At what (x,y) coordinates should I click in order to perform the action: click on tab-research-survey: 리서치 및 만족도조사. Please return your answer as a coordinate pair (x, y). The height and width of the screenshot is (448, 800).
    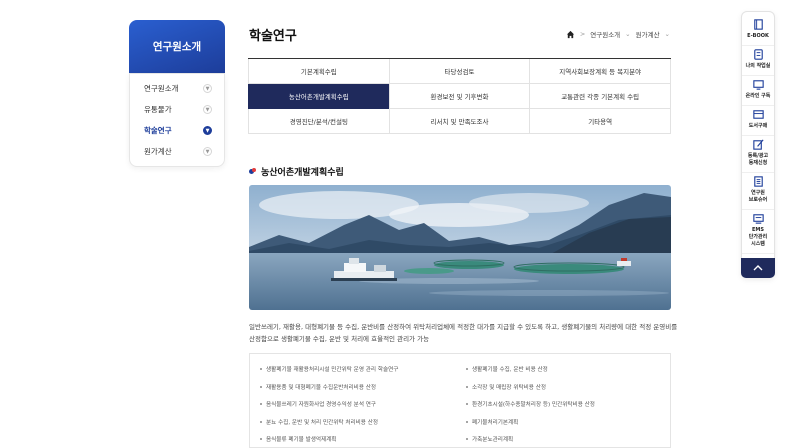
    Looking at the image, I should click on (459, 121).